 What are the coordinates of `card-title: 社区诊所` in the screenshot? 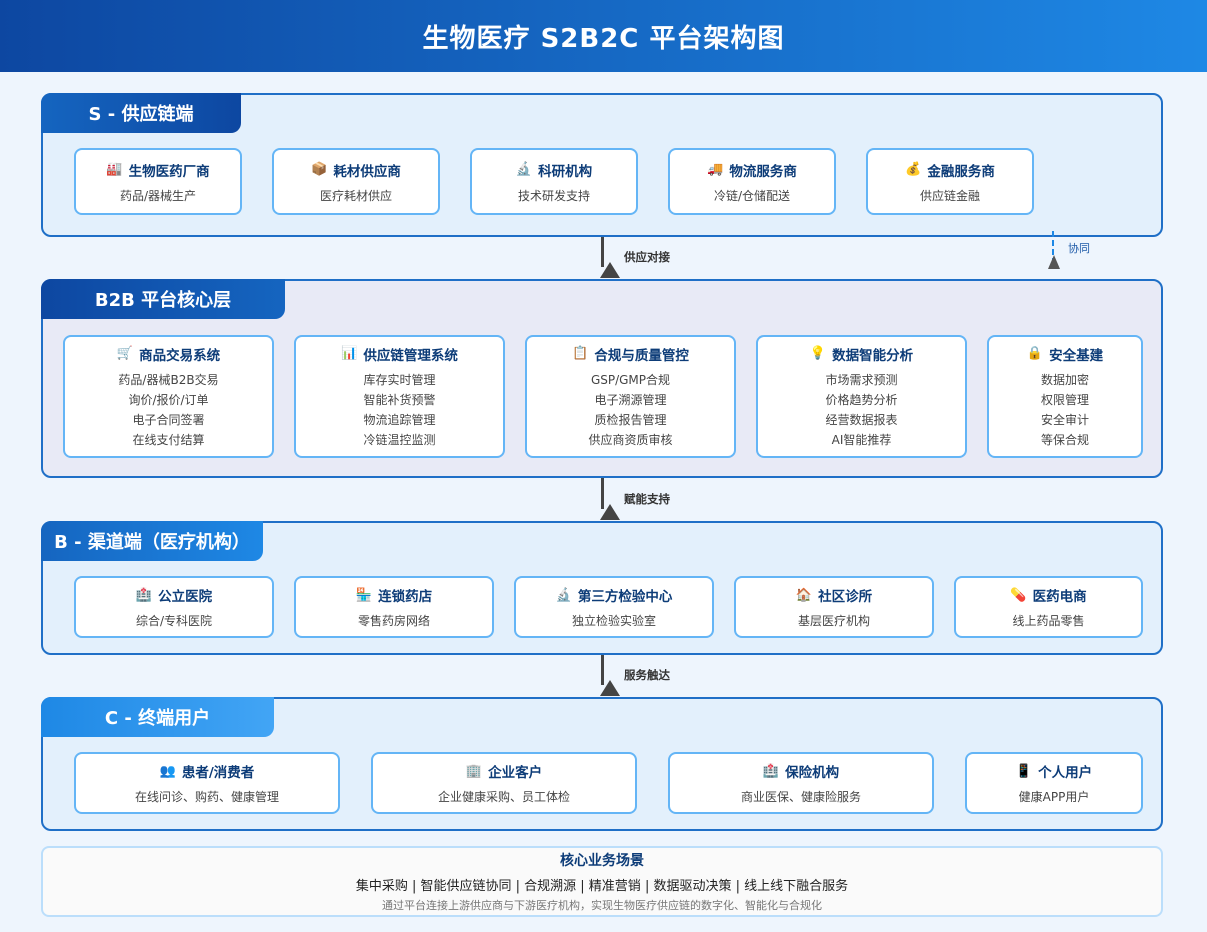 It's located at (845, 597).